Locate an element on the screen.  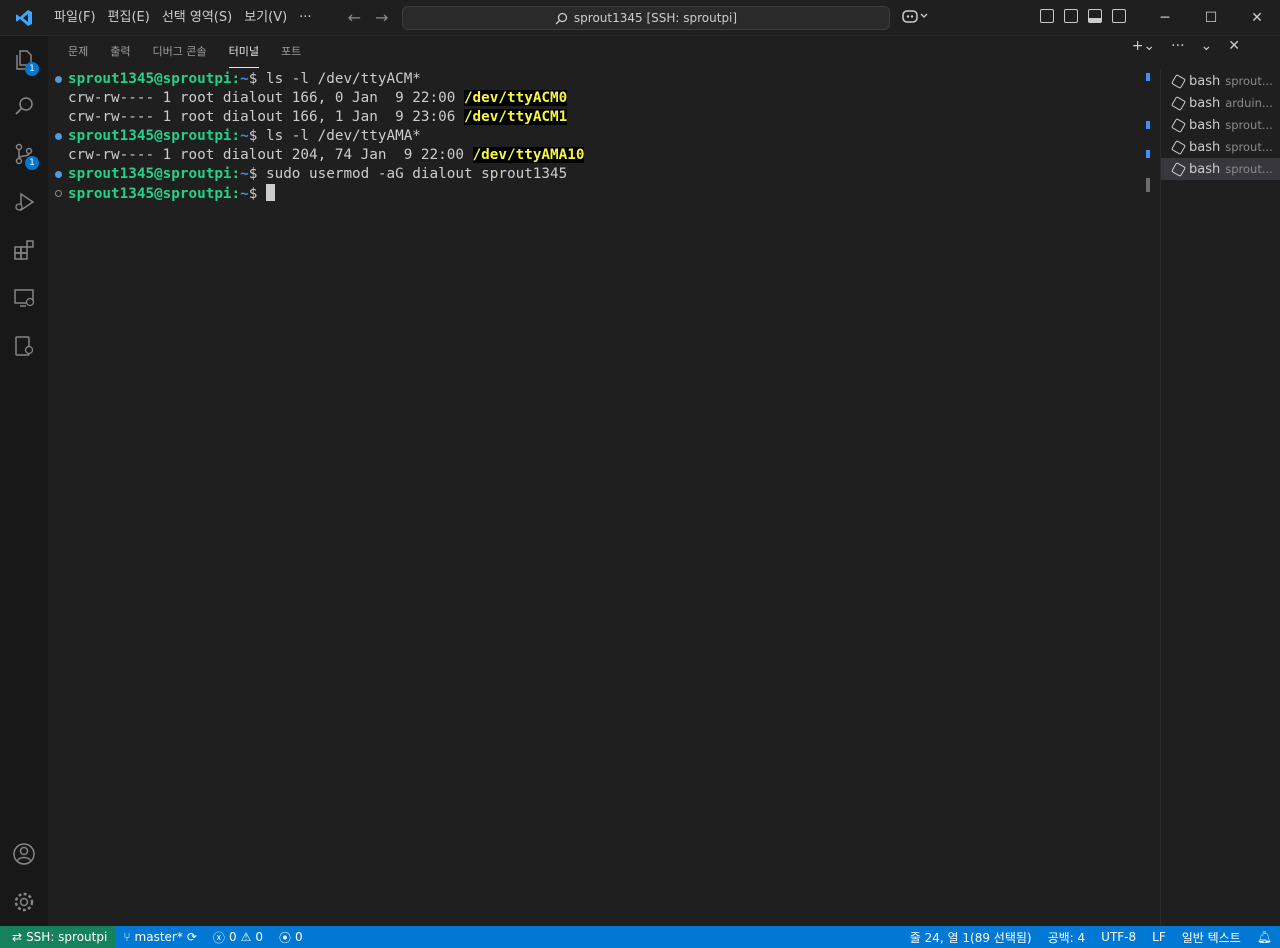
device-path: /dev/ttyACM0 is located at coordinates (515, 98).